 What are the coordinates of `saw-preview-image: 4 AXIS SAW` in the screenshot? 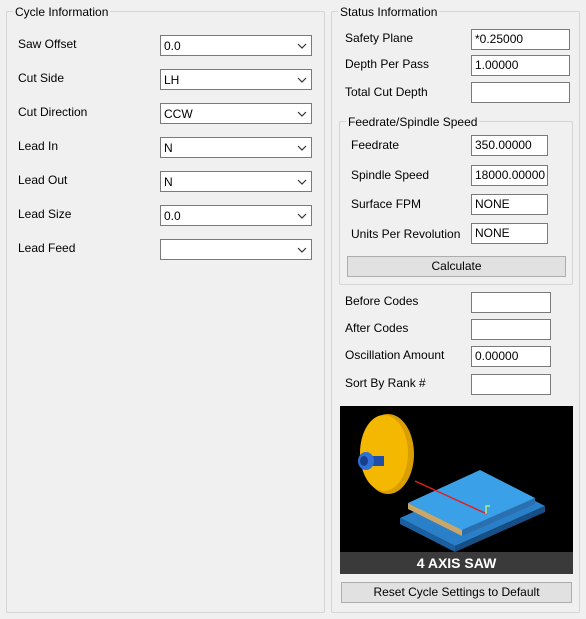 It's located at (456, 490).